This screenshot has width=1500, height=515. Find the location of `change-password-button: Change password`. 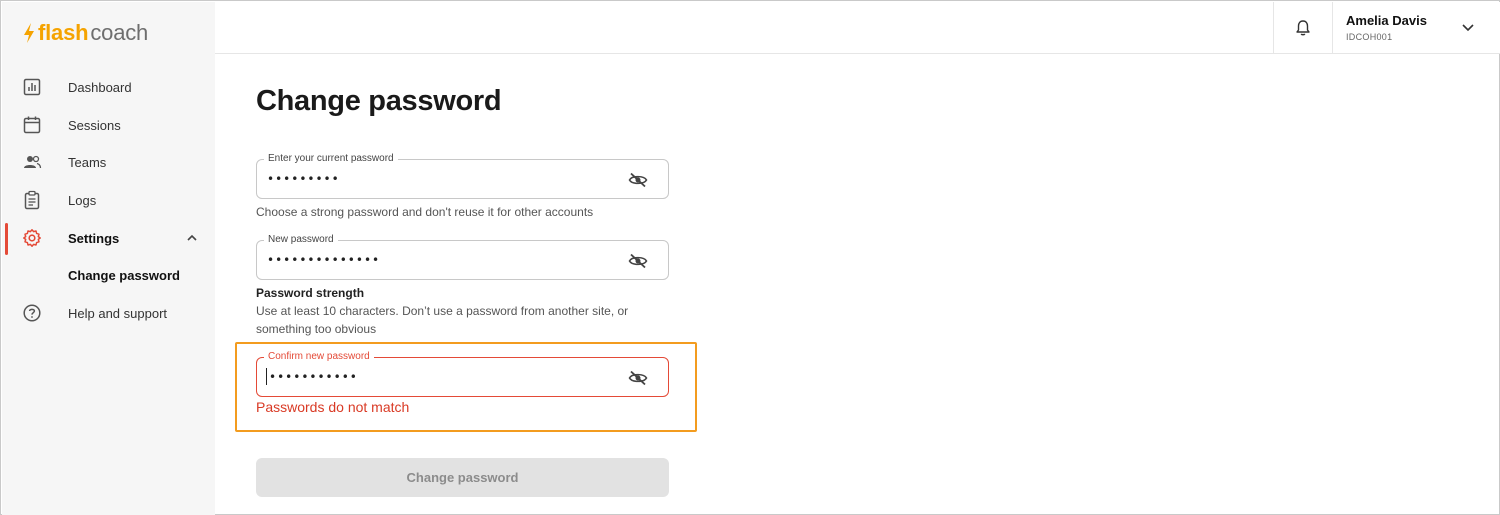

change-password-button: Change password is located at coordinates (462, 477).